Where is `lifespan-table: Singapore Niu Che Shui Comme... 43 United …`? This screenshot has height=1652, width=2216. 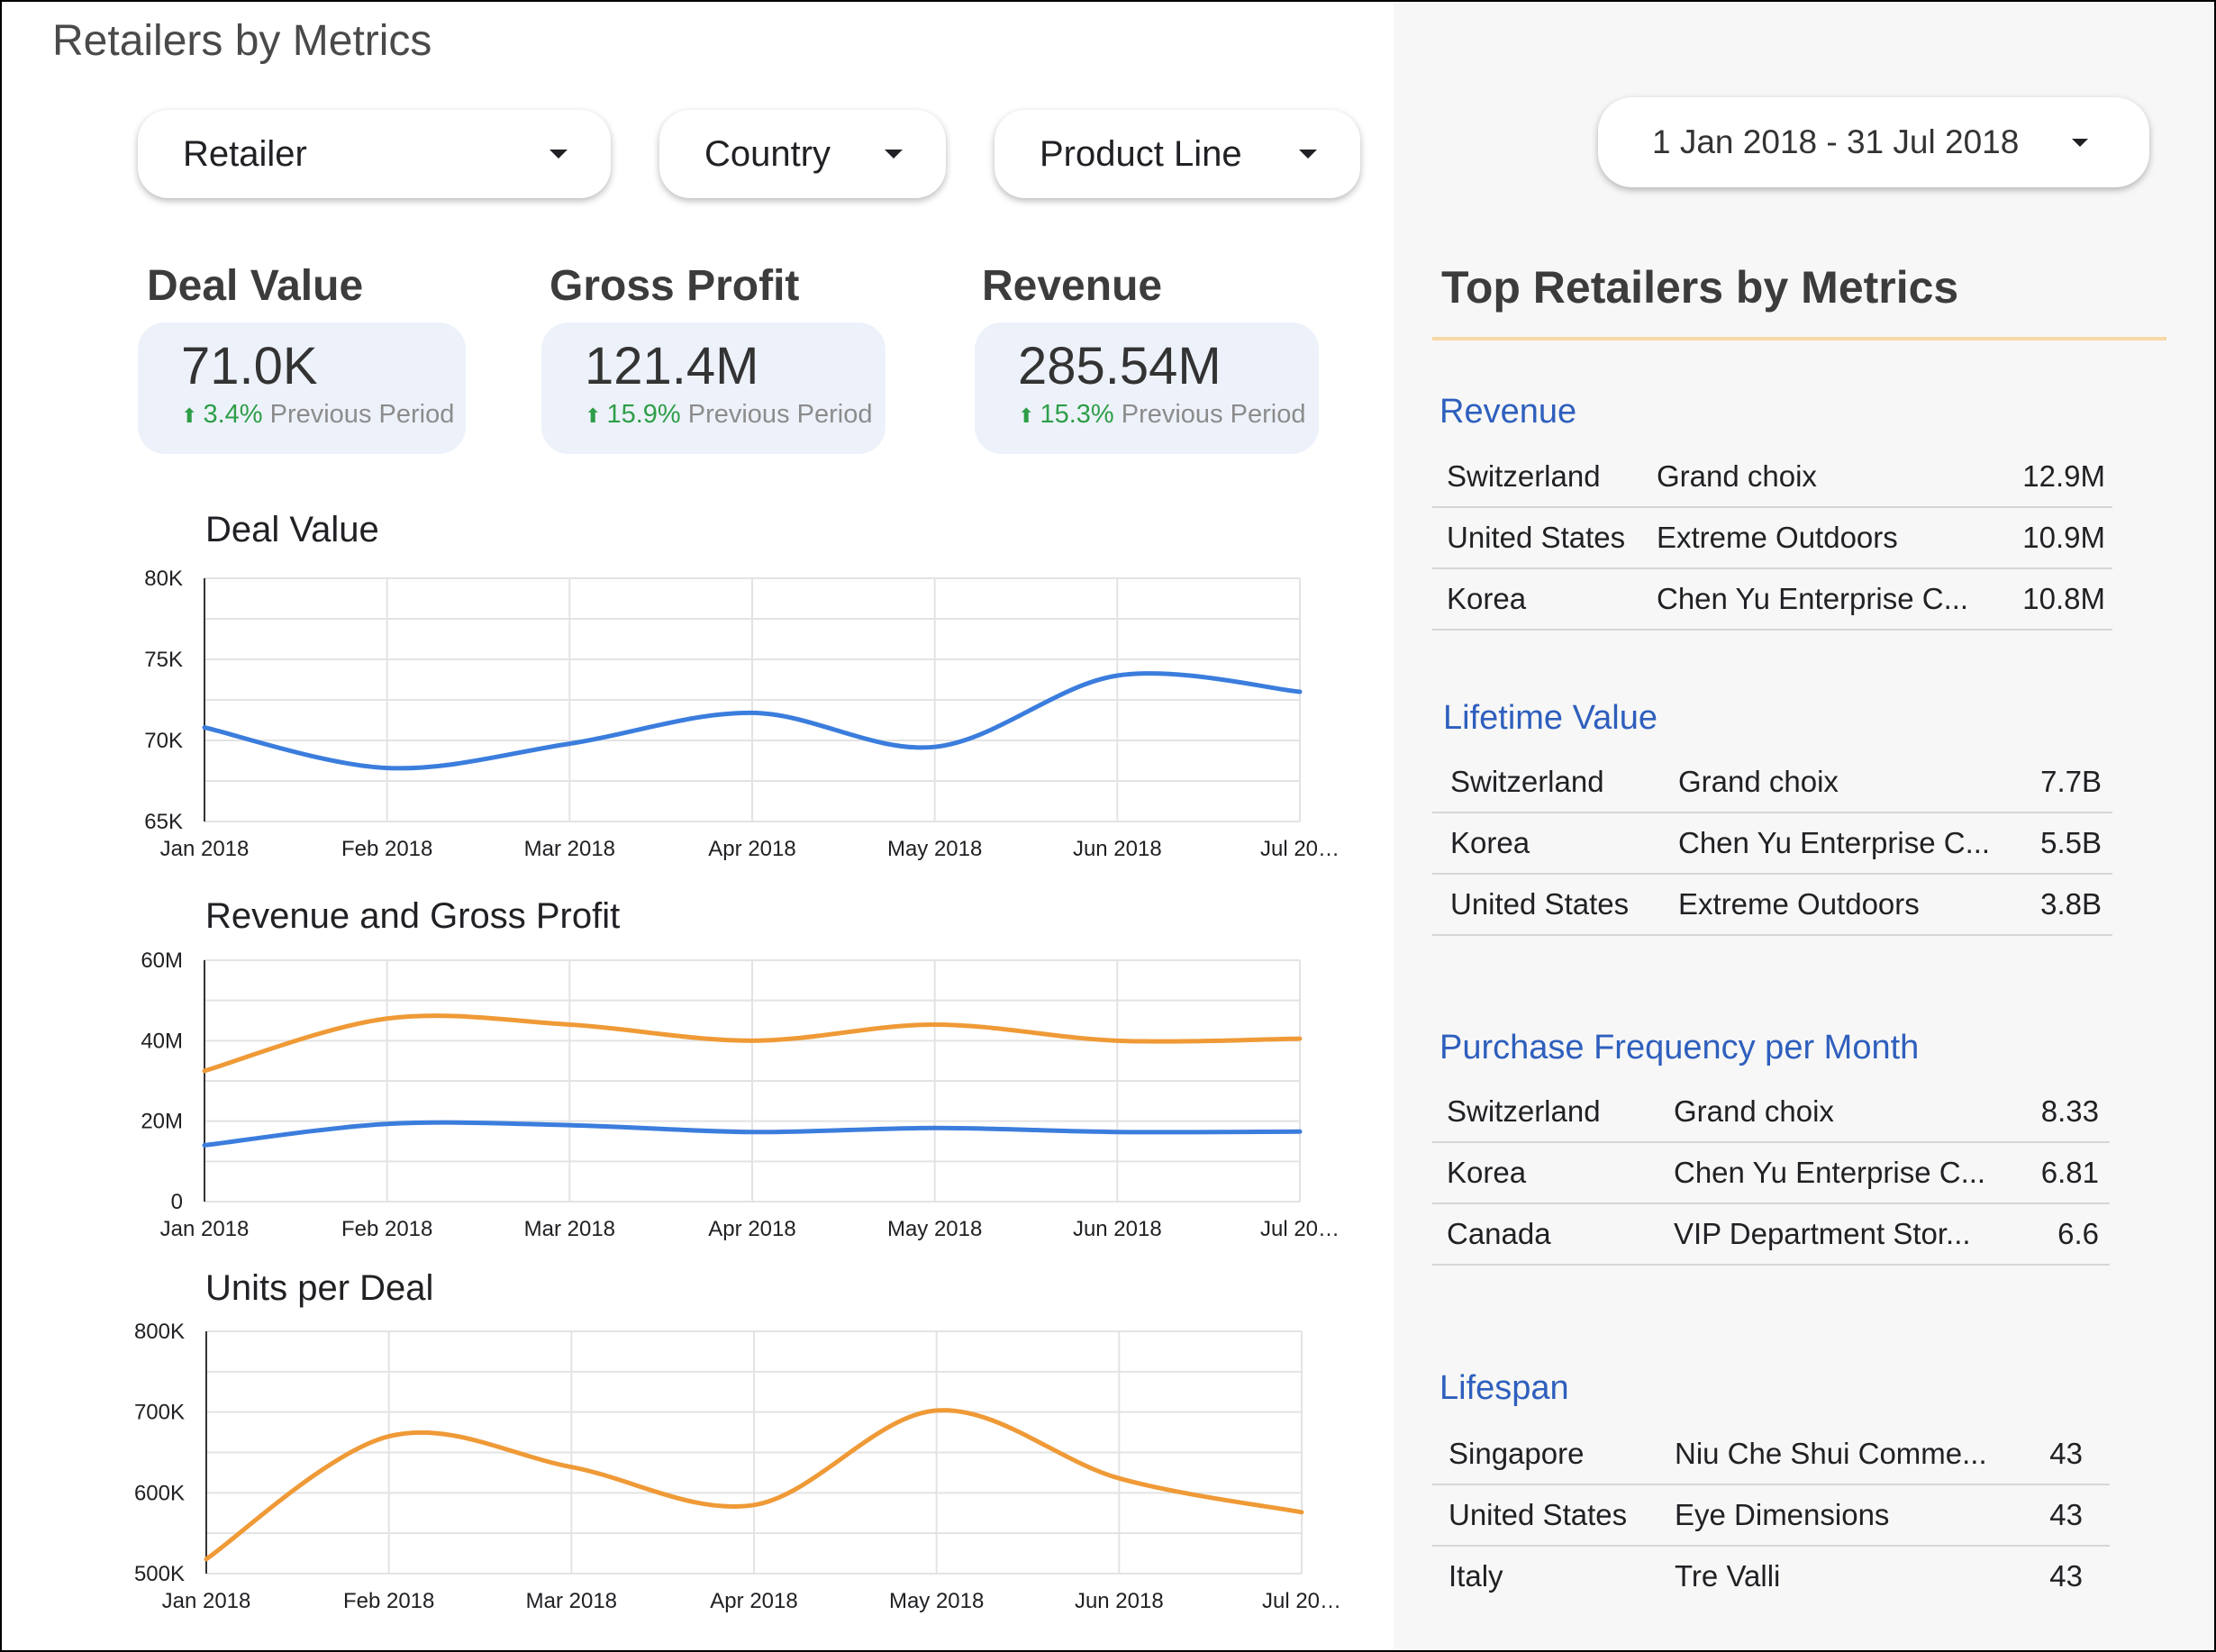 lifespan-table: Singapore Niu Che Shui Comme... 43 United … is located at coordinates (1771, 1515).